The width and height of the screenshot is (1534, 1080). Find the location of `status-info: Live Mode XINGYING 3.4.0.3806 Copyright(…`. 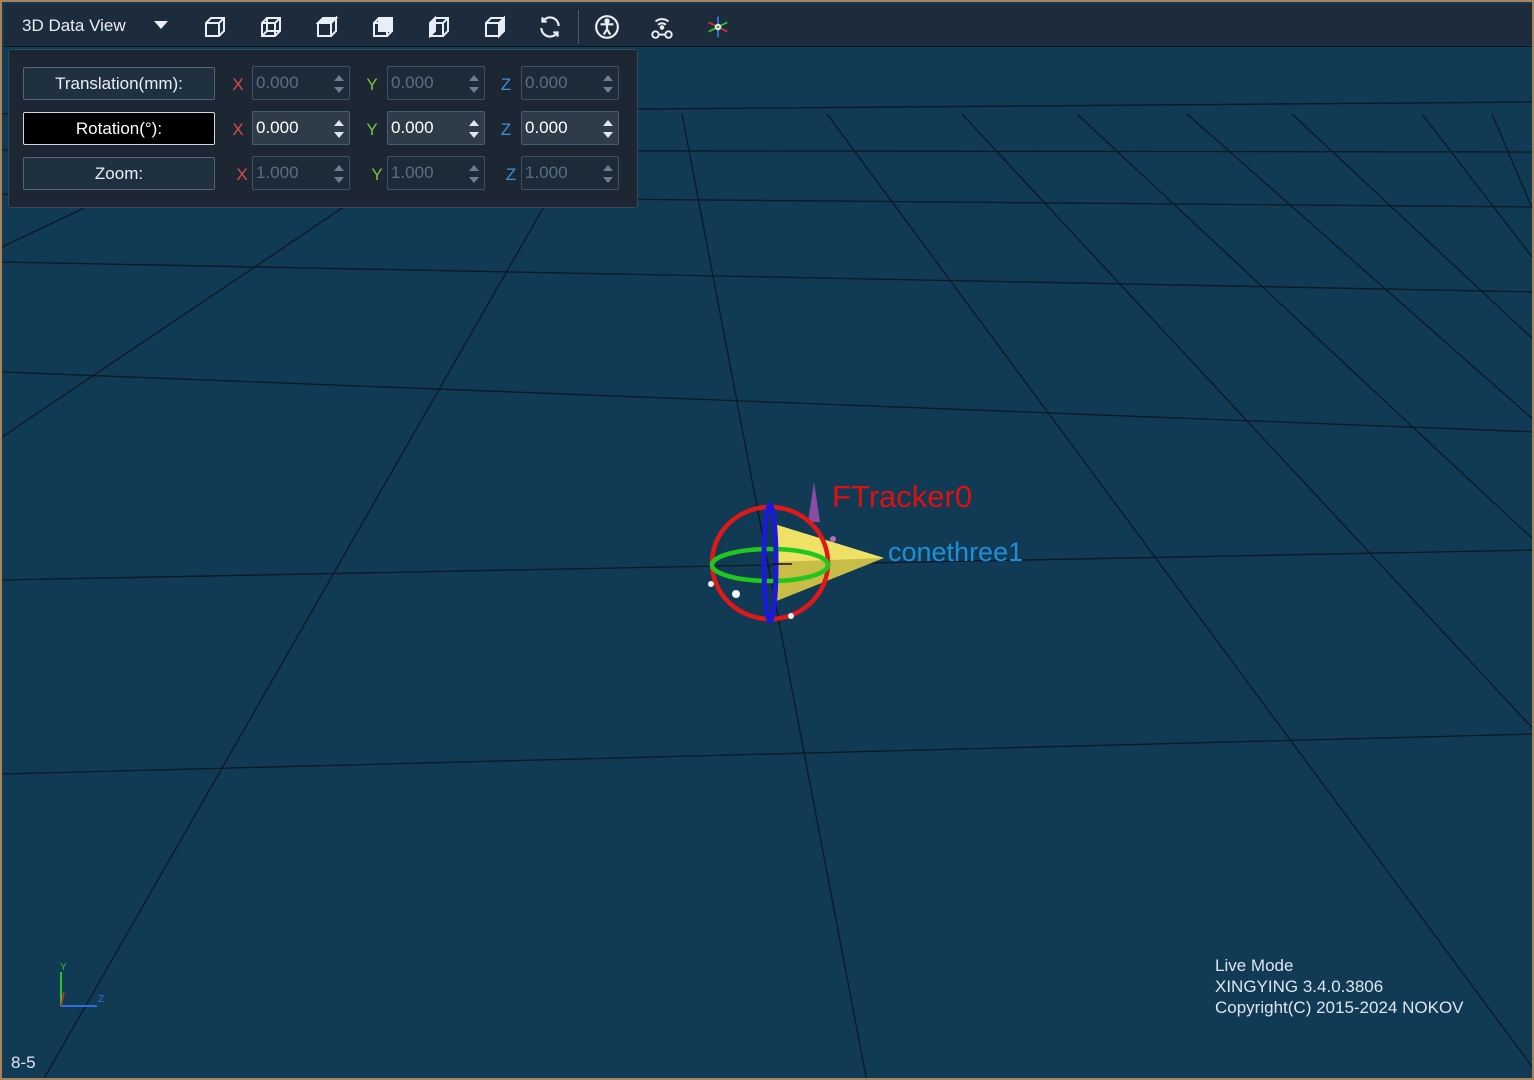

status-info: Live Mode XINGYING 3.4.0.3806 Copyright(… is located at coordinates (1339, 986).